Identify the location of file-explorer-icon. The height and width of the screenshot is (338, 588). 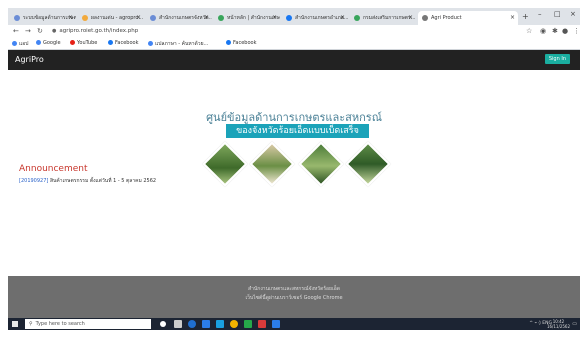
(206, 324).